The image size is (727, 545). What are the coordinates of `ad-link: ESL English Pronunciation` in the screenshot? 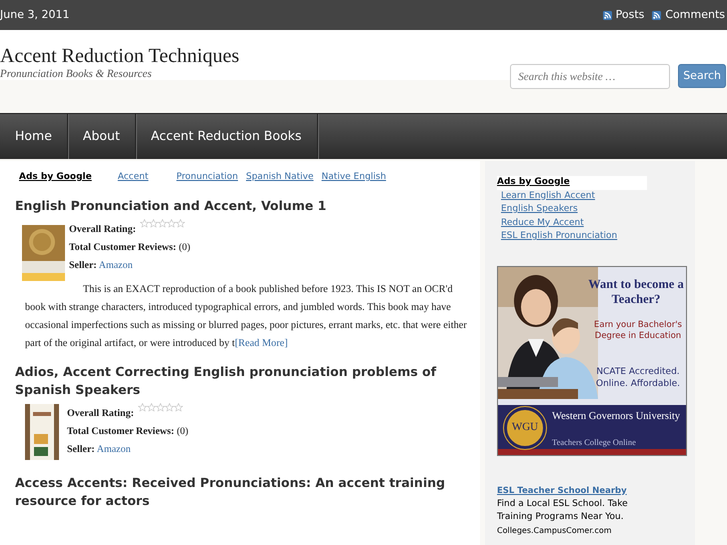 It's located at (593, 237).